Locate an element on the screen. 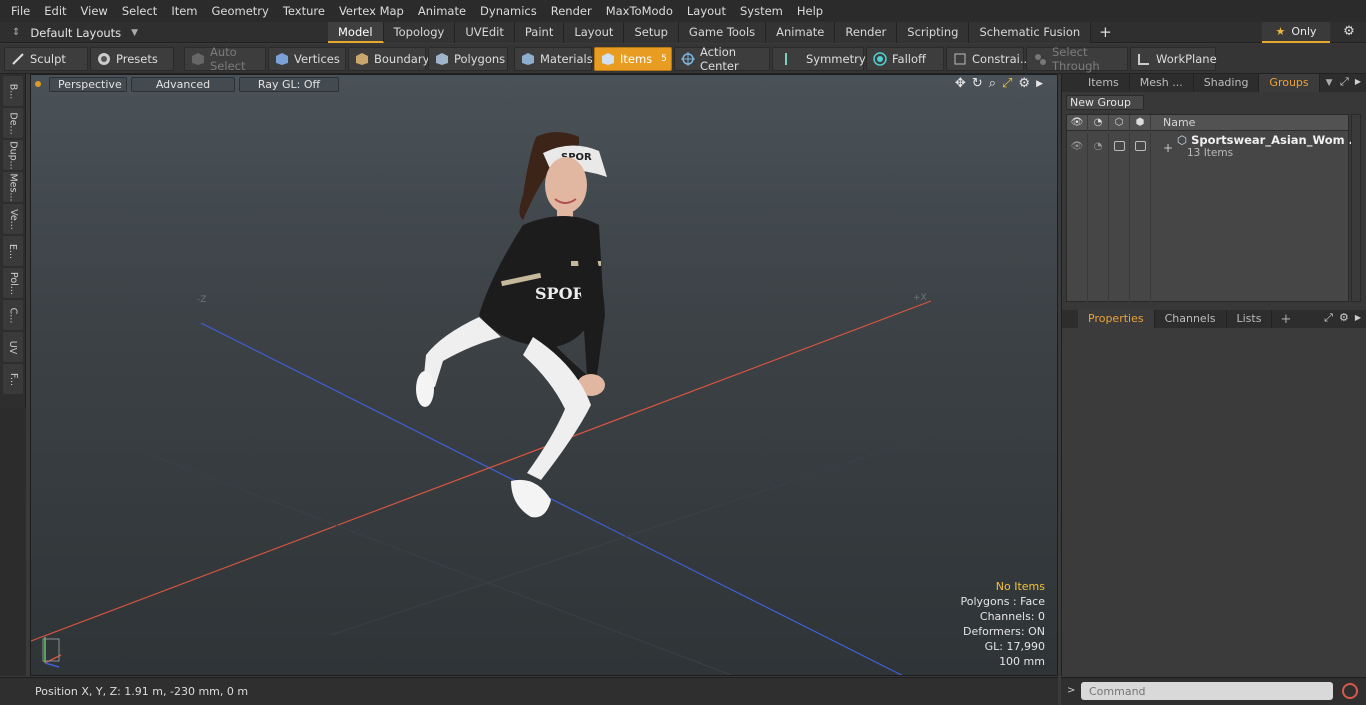 The height and width of the screenshot is (705, 1366). menu-render: Render is located at coordinates (571, 11).